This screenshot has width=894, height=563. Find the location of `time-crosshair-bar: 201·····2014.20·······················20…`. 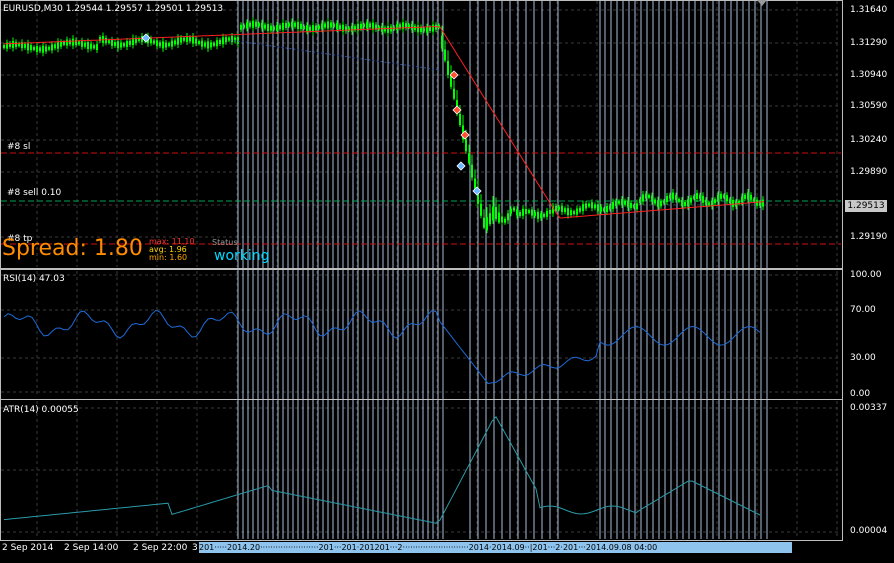

time-crosshair-bar: 201·····2014.20·······················20… is located at coordinates (495, 547).